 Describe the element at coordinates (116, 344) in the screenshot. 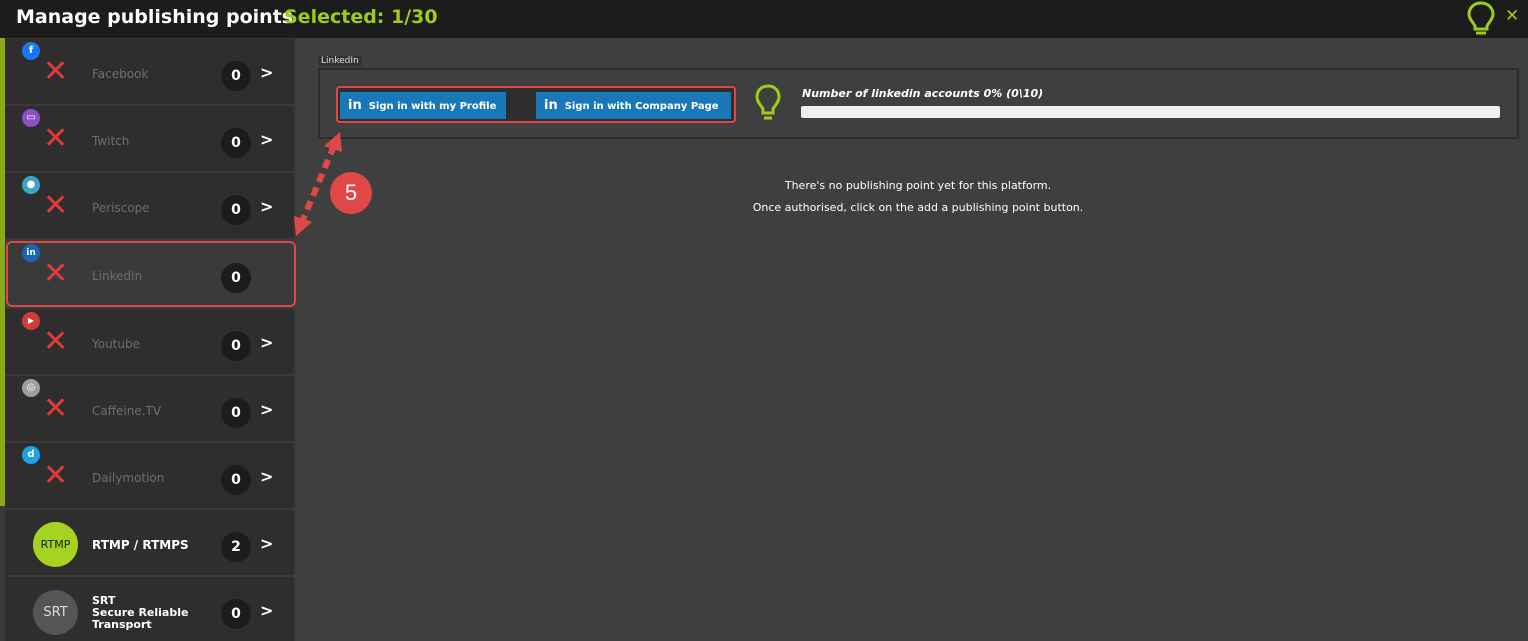

I see `sidebar-item-label: Youtube` at that location.